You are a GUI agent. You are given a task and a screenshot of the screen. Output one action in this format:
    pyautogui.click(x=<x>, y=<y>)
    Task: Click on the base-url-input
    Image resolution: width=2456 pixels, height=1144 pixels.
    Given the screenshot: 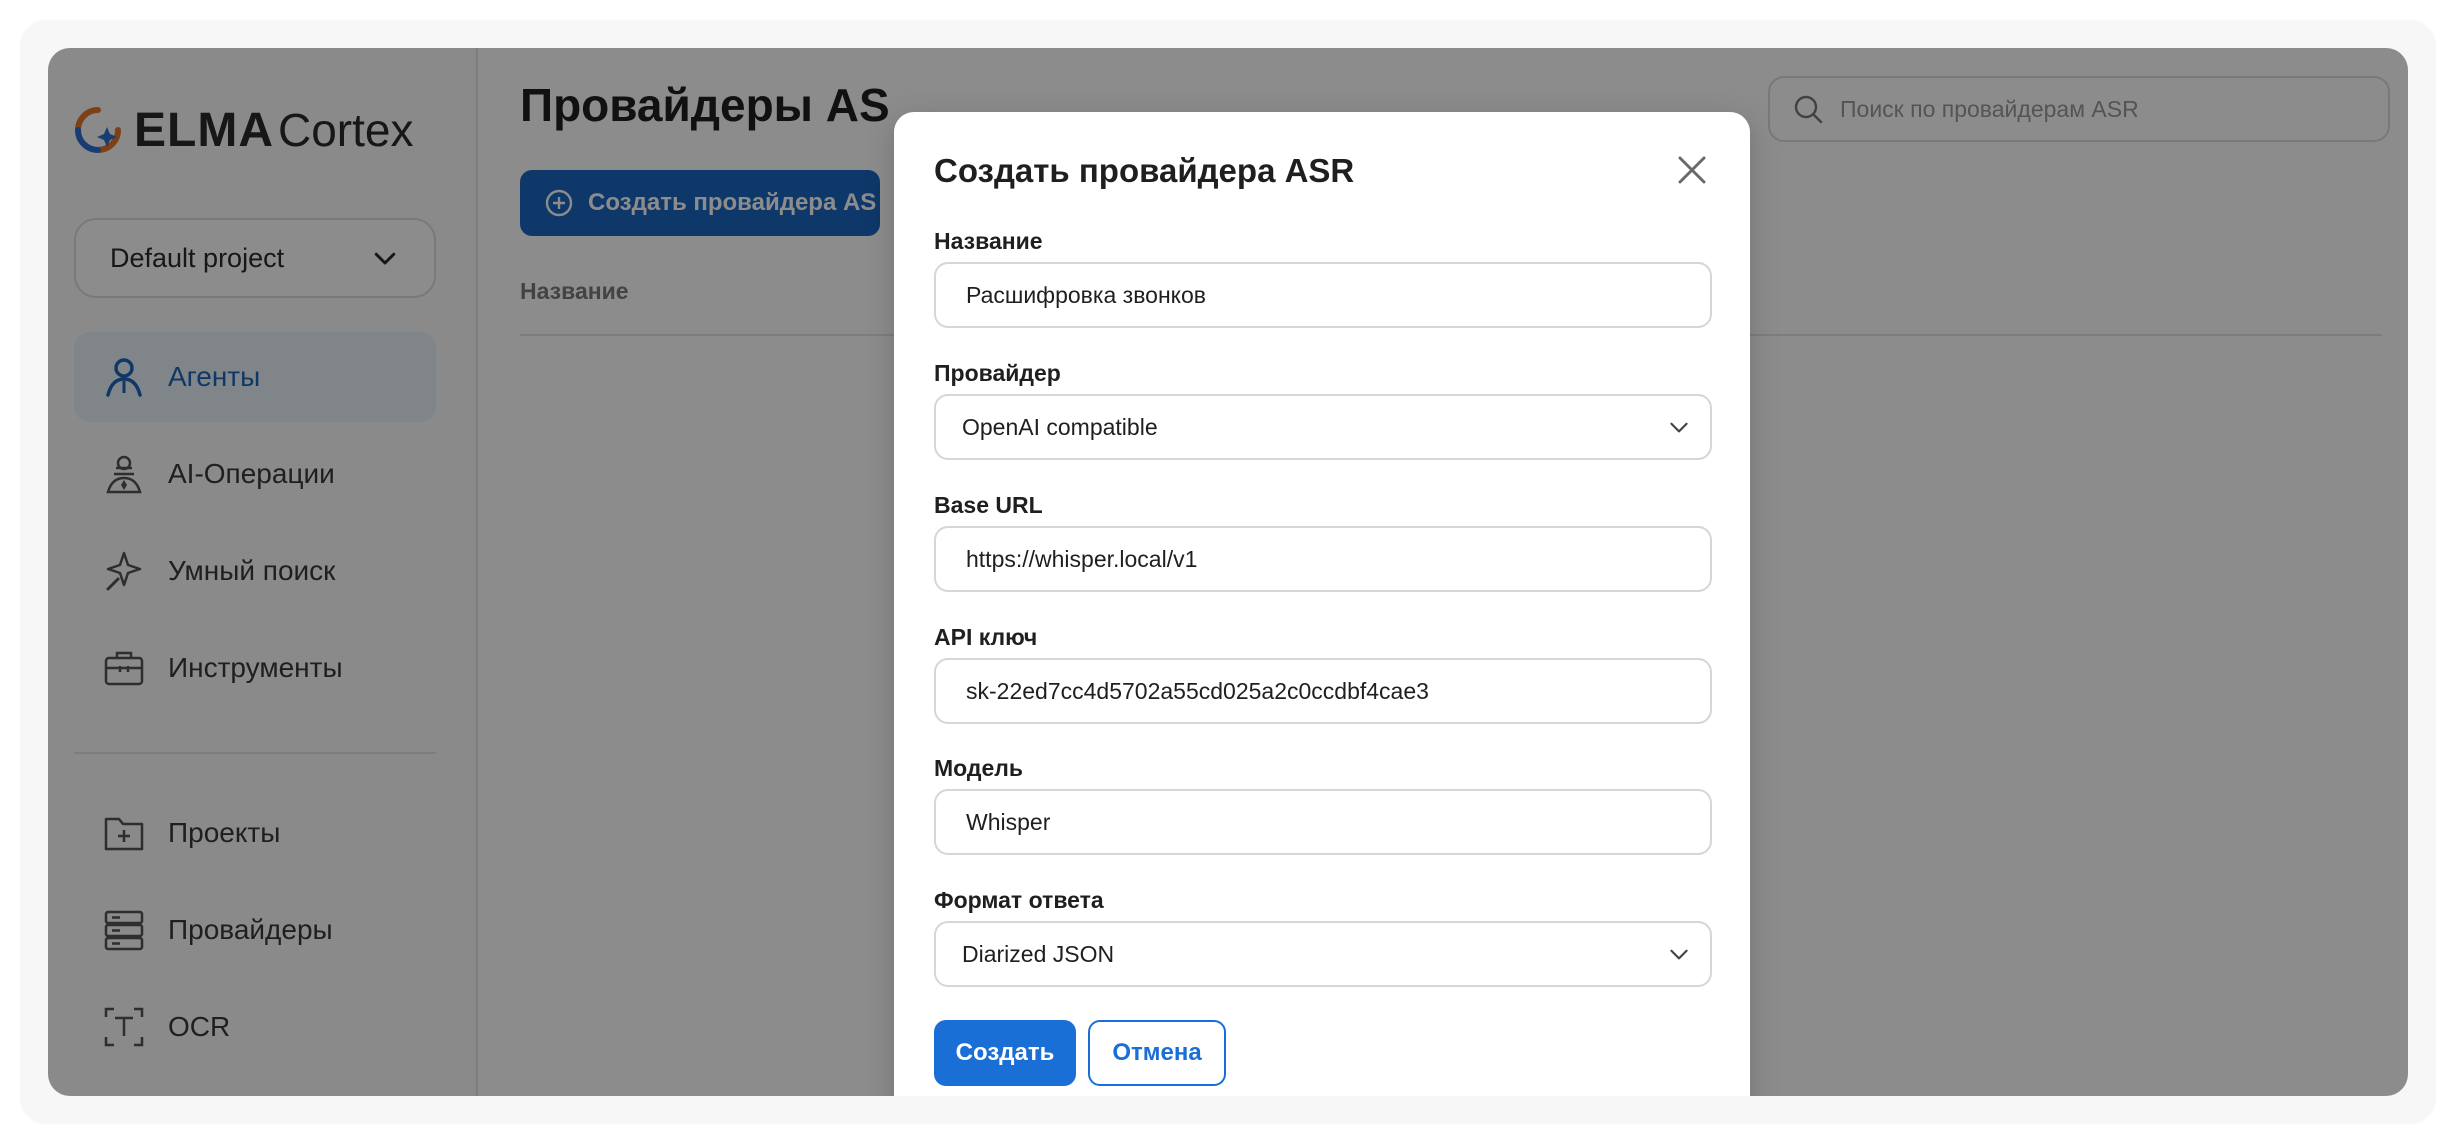 What is the action you would take?
    pyautogui.click(x=1323, y=559)
    